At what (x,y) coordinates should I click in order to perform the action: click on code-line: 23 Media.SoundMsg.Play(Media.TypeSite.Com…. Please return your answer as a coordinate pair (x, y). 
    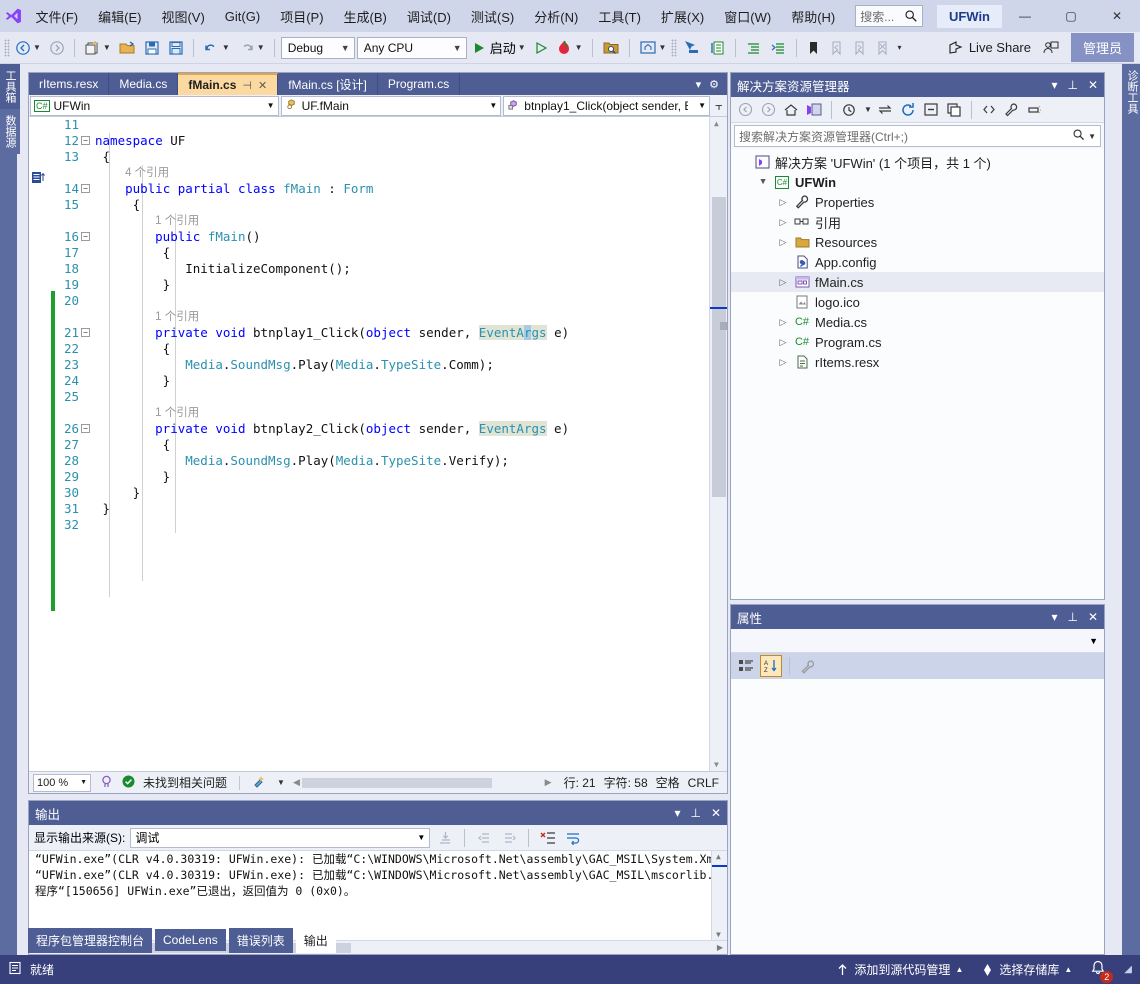
    Looking at the image, I should click on (369, 365).